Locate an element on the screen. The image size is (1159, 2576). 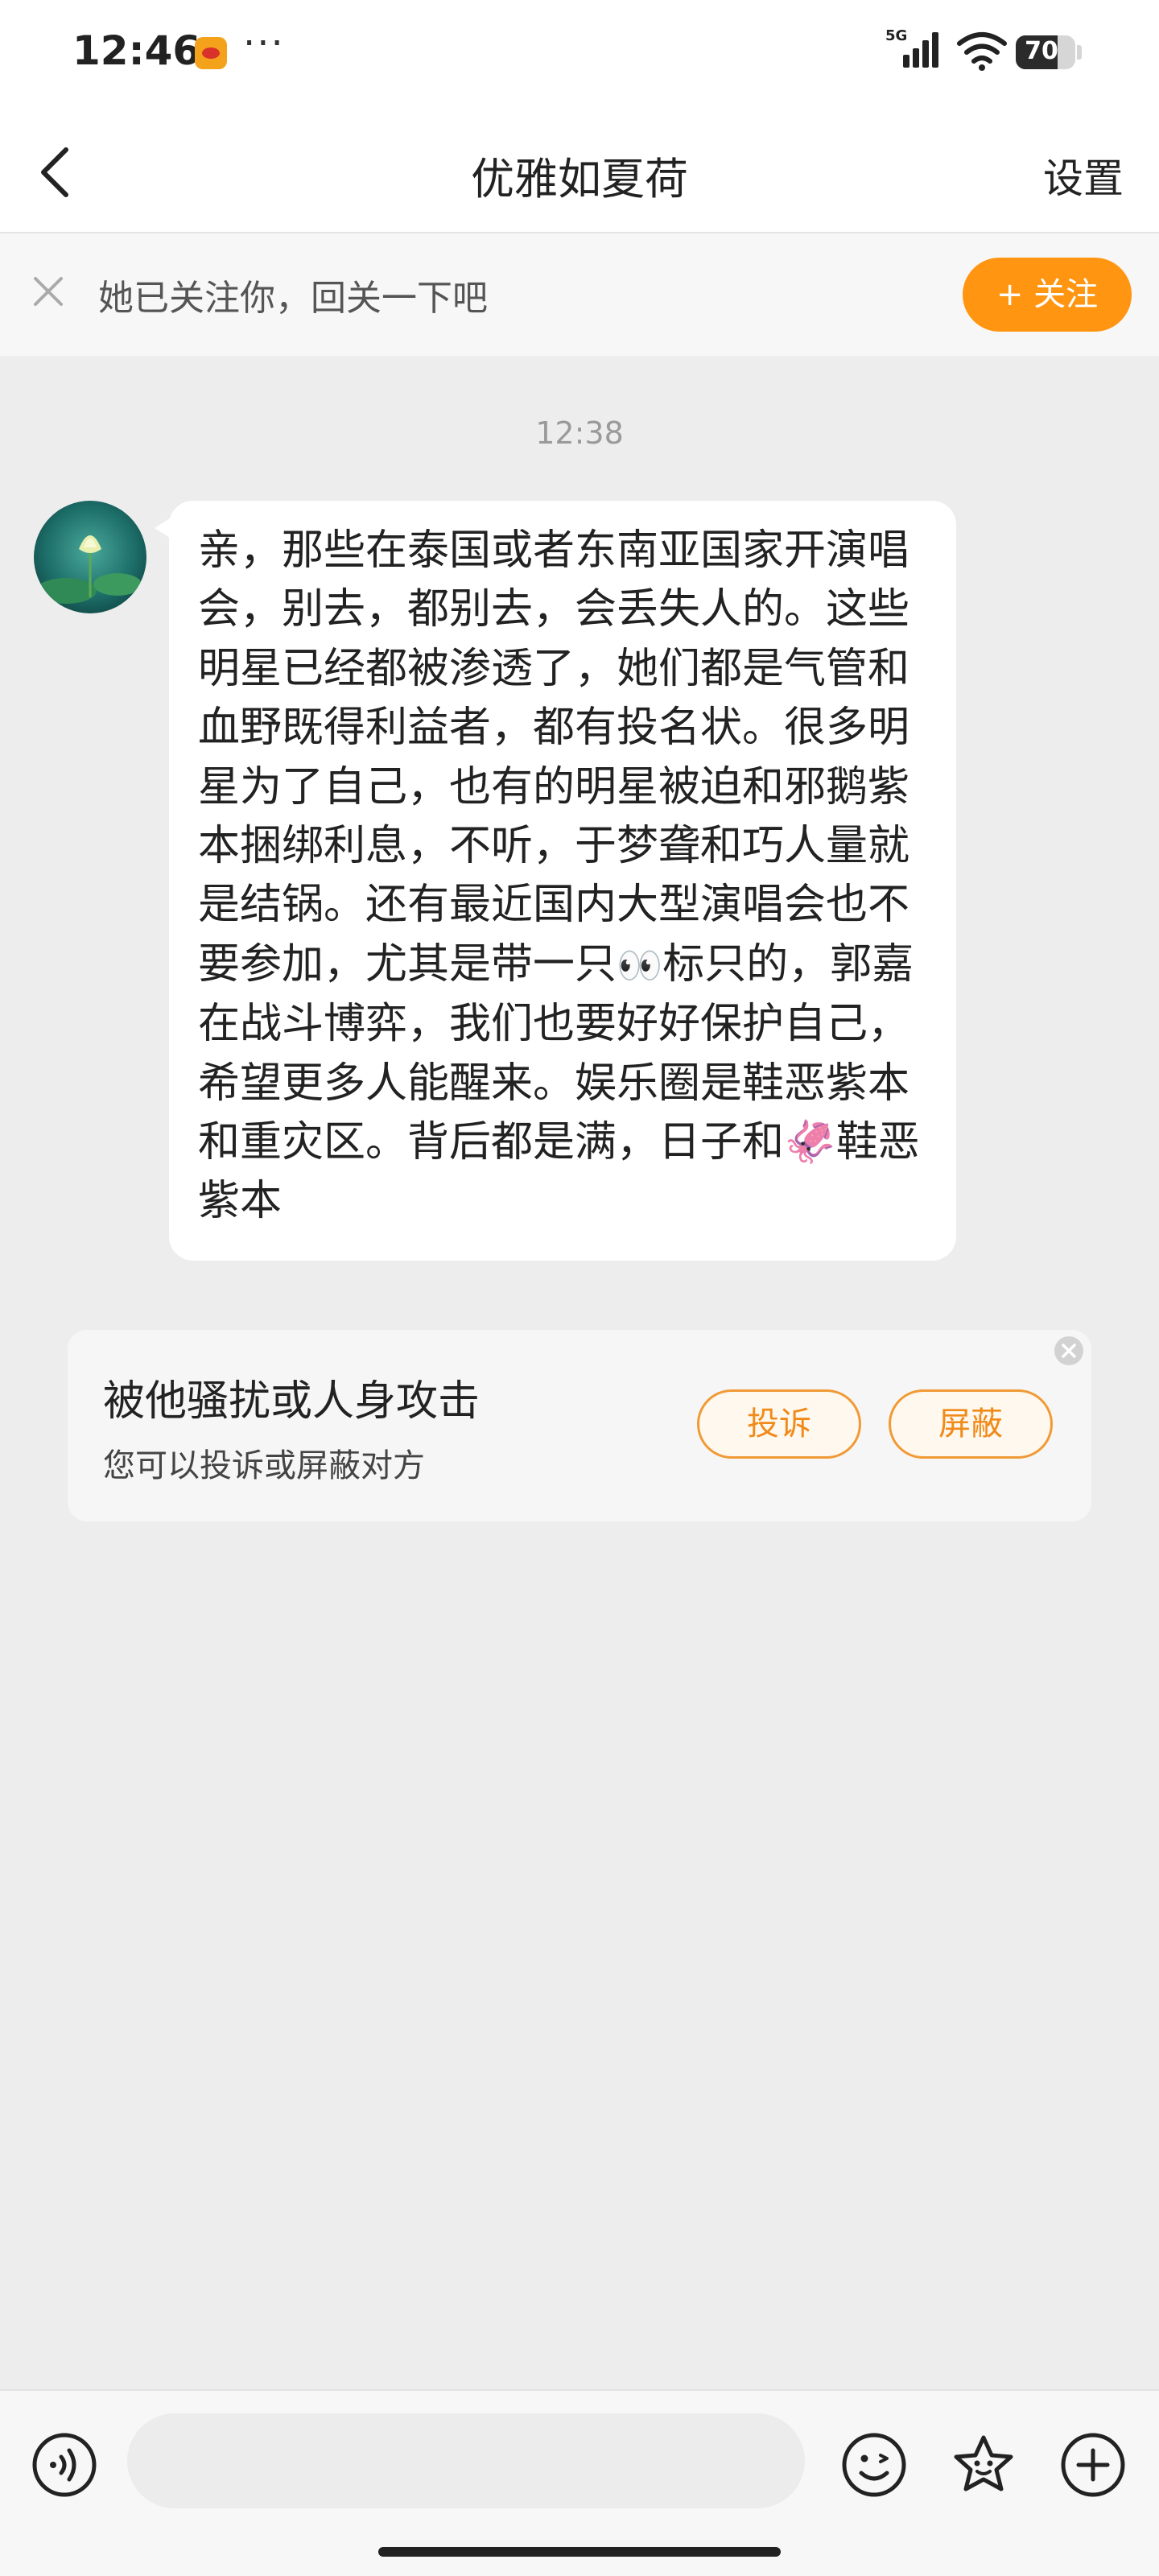
page-title: 优雅如夏荷 is located at coordinates (579, 179).